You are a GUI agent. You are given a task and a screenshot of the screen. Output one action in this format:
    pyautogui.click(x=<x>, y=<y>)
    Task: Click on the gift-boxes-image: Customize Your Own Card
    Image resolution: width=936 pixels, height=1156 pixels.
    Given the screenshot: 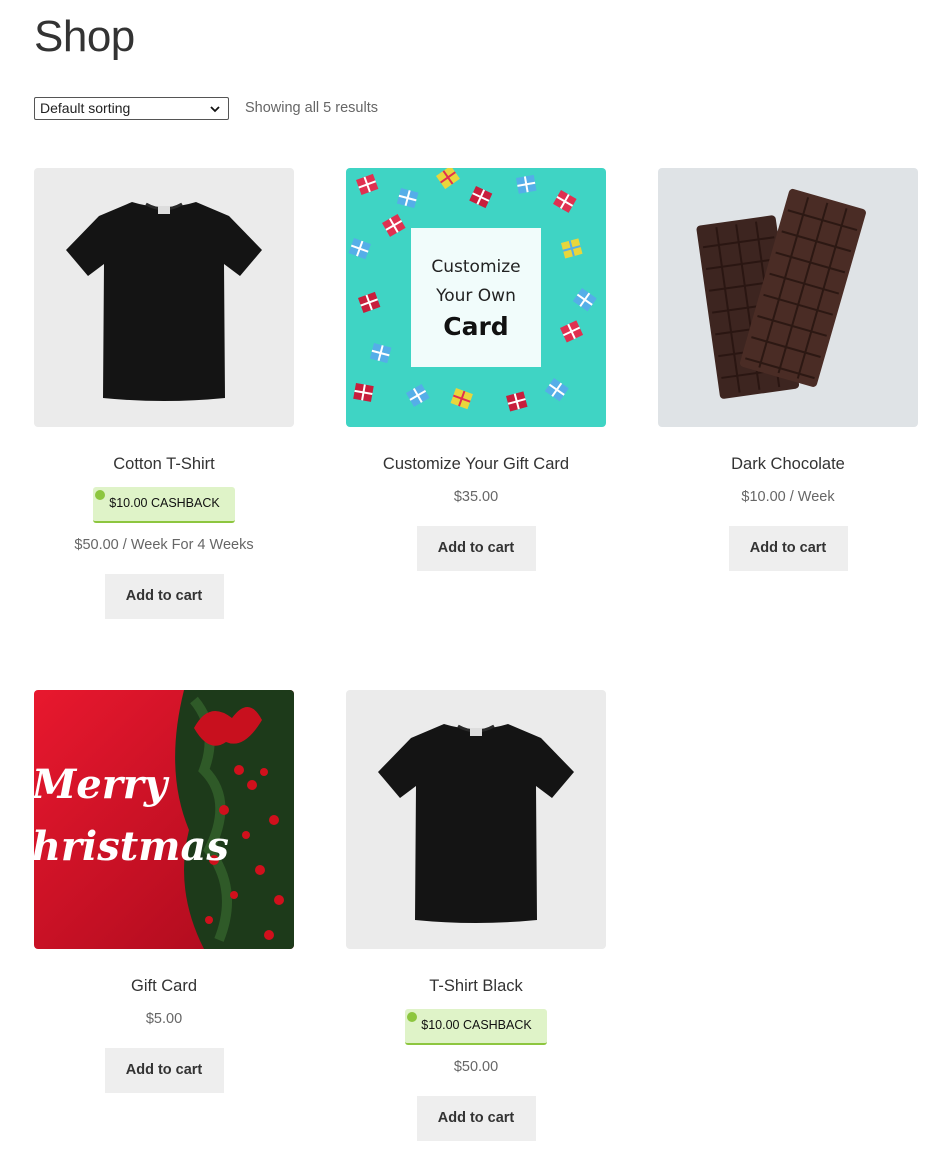 What is the action you would take?
    pyautogui.click(x=476, y=297)
    